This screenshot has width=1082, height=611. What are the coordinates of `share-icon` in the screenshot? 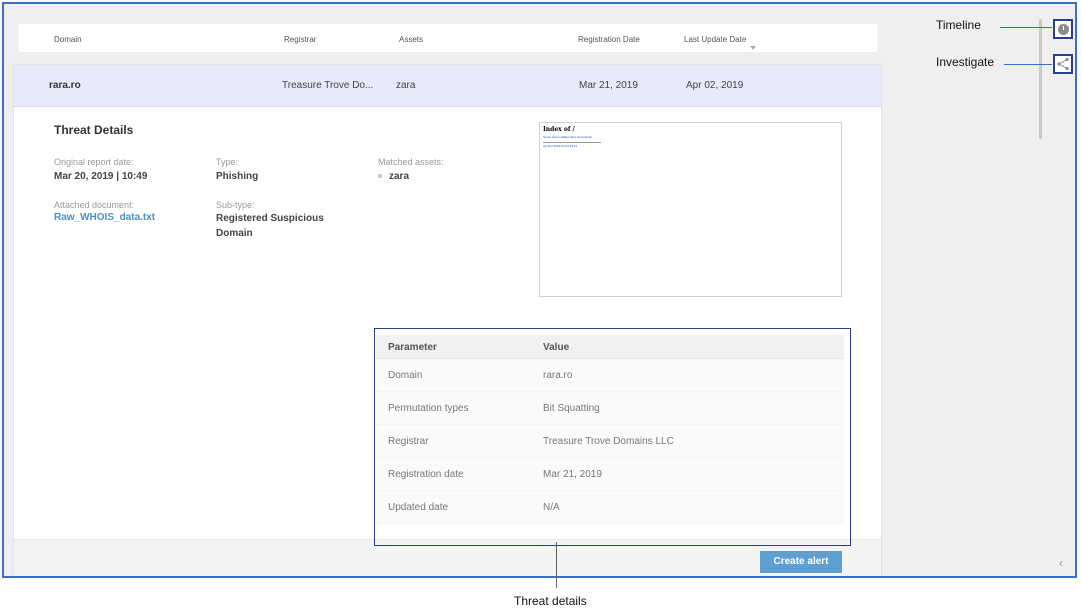 It's located at (1063, 64).